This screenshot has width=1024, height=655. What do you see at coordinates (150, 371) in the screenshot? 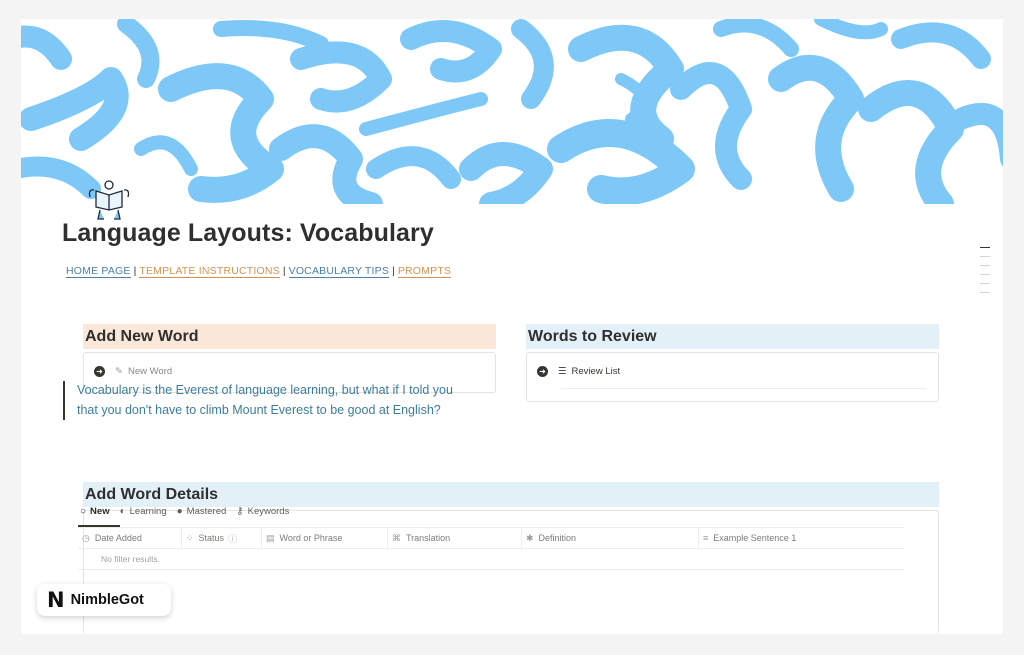
I see `new-word-button: New Word` at bounding box center [150, 371].